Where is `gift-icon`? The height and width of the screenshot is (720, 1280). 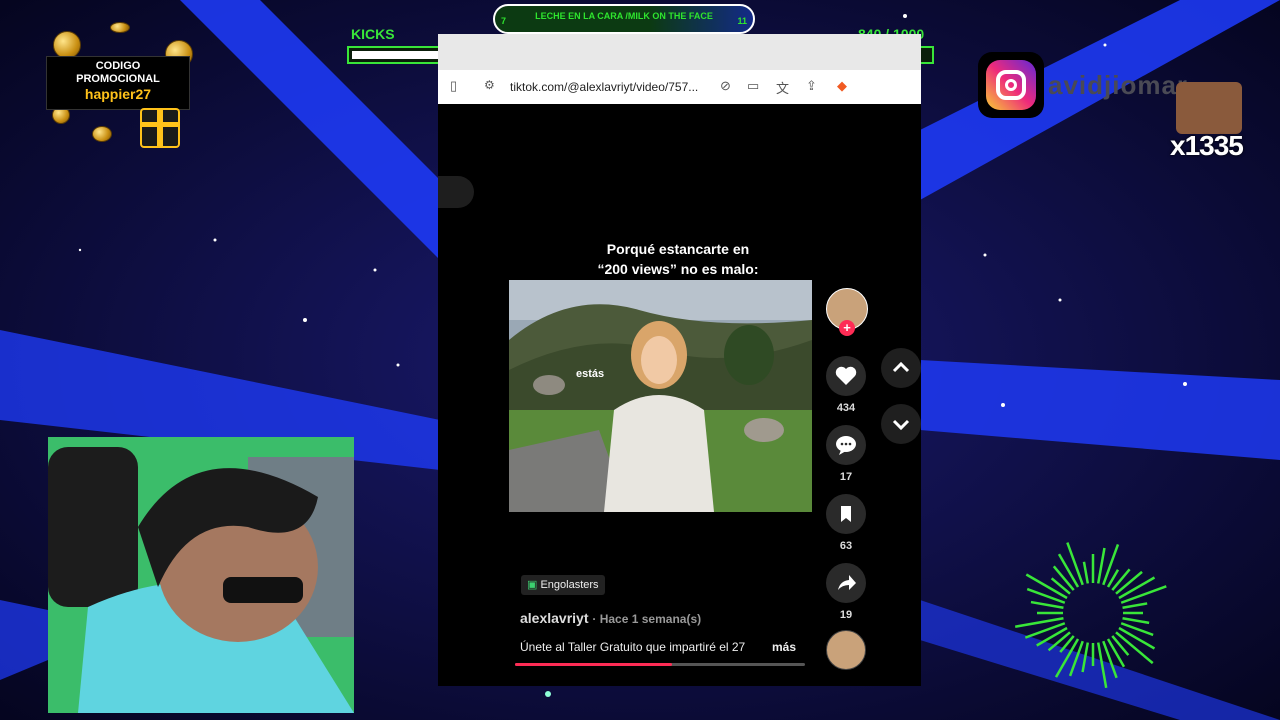 gift-icon is located at coordinates (160, 128).